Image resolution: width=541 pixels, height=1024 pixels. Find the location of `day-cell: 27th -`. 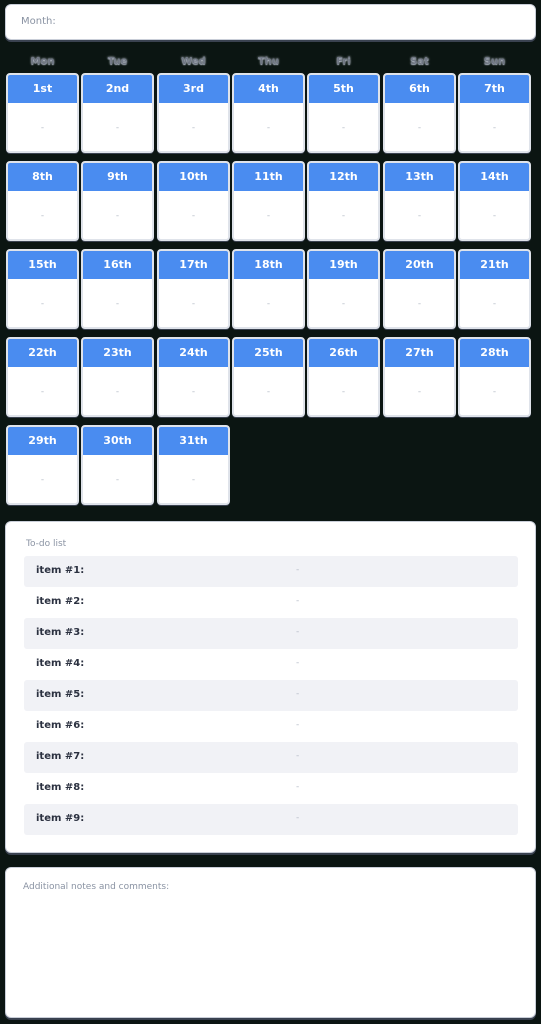

day-cell: 27th - is located at coordinates (419, 377).